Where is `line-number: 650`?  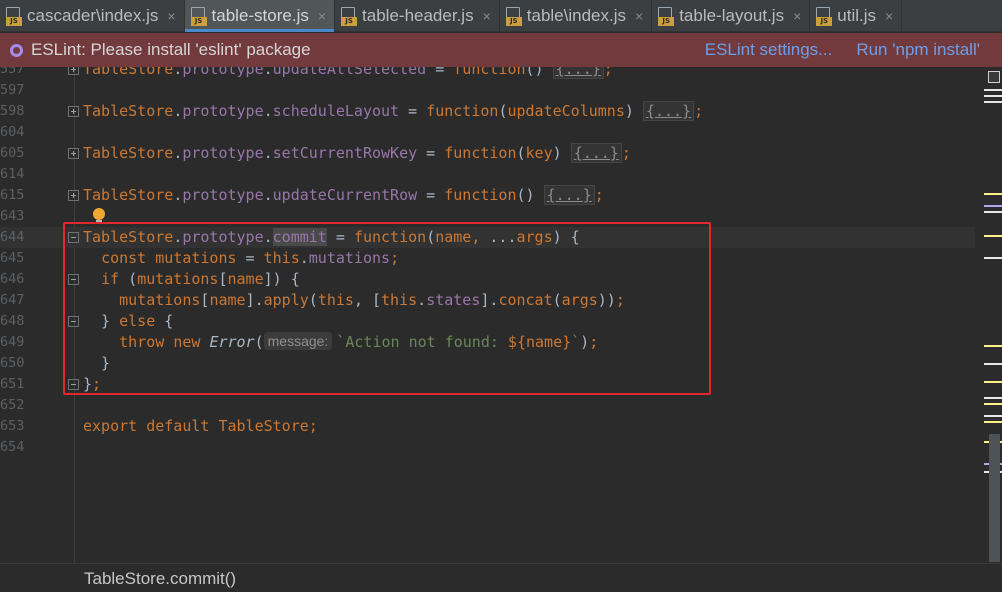 line-number: 650 is located at coordinates (12, 363).